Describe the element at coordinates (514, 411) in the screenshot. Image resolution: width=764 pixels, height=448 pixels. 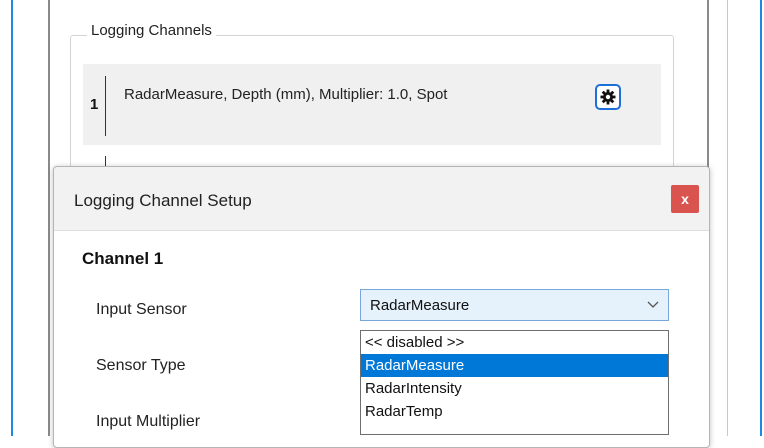
I see `dropdown-option: RadarTemp` at that location.